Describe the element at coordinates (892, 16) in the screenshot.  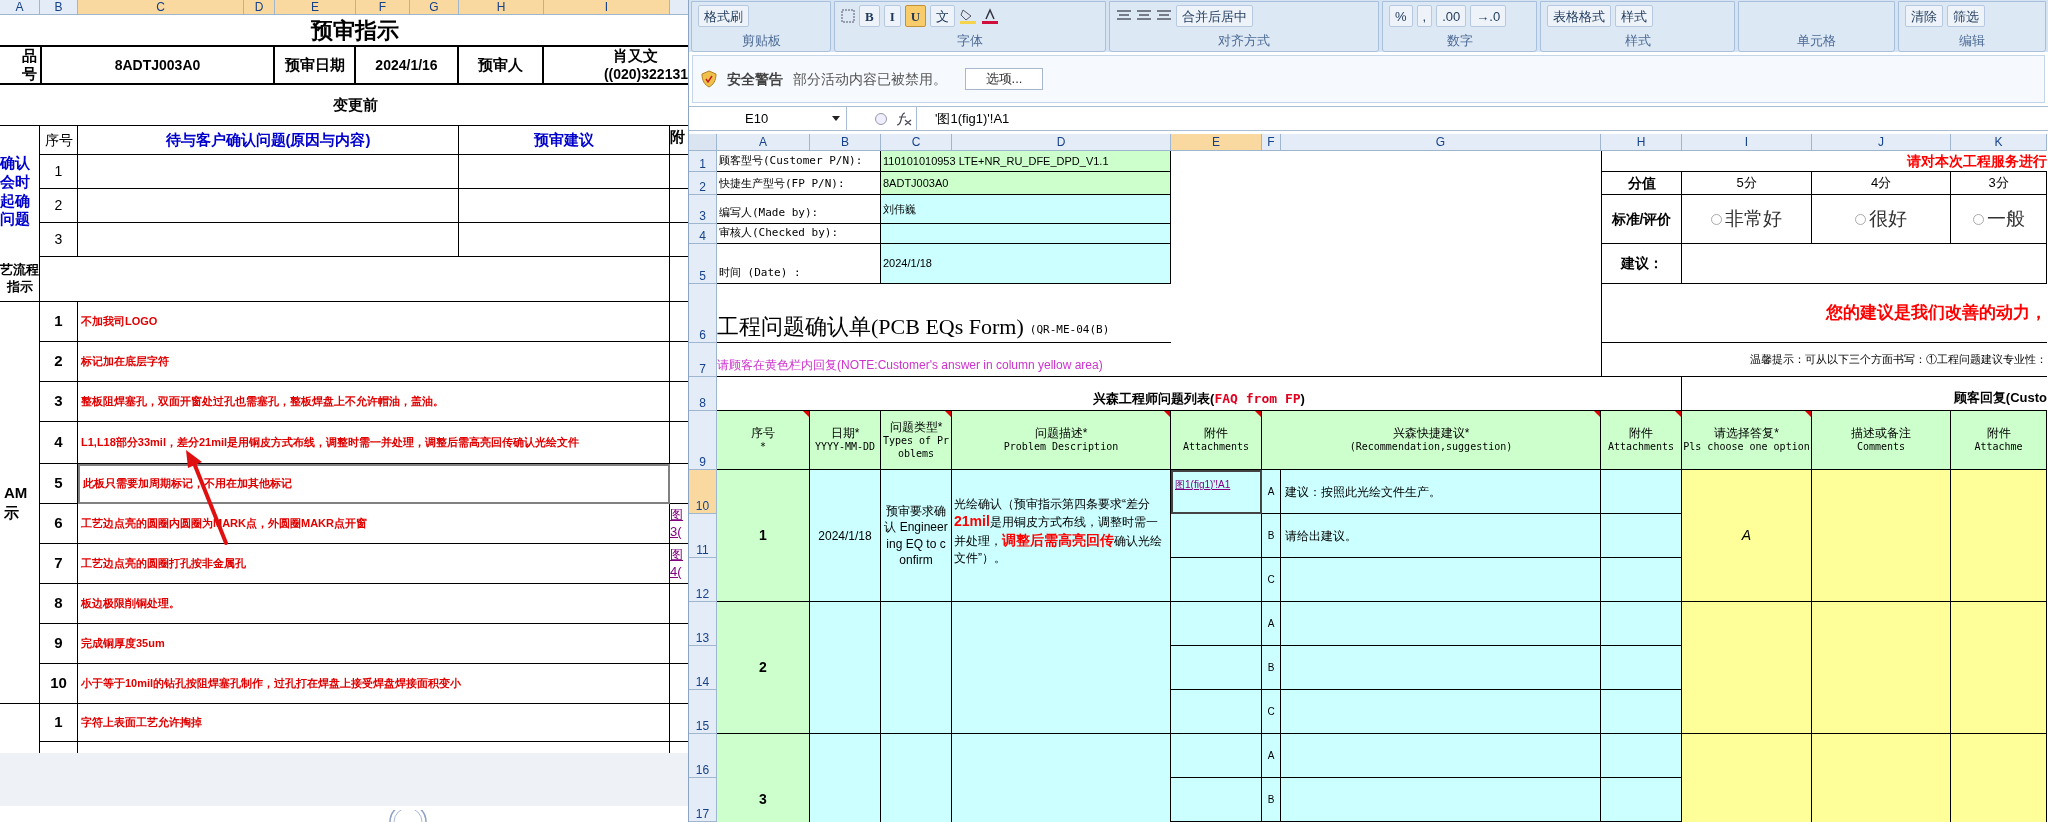
I see `toolbar-button: I` at that location.